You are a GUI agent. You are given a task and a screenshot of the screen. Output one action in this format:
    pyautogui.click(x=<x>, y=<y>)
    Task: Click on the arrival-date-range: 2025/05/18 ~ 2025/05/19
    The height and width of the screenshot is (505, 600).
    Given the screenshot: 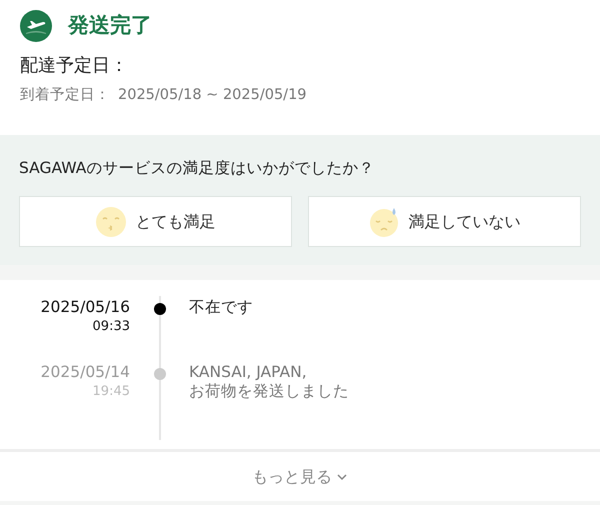 What is the action you would take?
    pyautogui.click(x=212, y=95)
    